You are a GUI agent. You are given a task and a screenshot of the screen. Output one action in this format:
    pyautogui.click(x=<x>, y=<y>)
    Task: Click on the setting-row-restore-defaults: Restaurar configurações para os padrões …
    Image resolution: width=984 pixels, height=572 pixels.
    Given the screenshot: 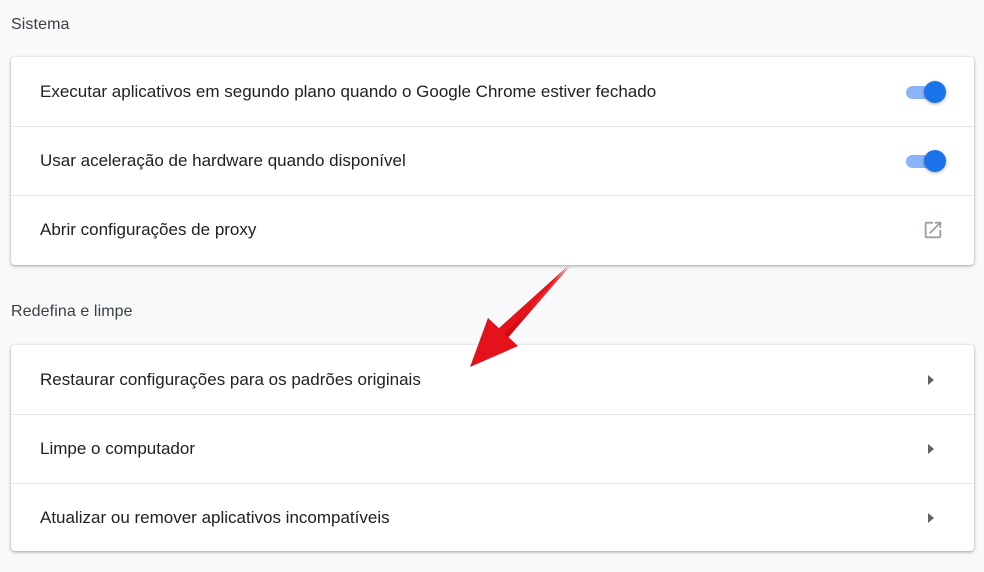 What is the action you would take?
    pyautogui.click(x=492, y=379)
    